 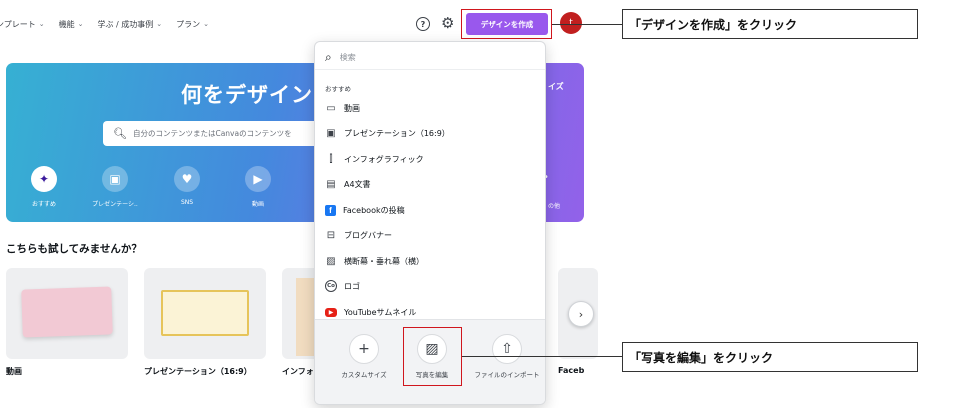 I want to click on category-presentation: ▣ プレゼンテーシ.., so click(x=115, y=187).